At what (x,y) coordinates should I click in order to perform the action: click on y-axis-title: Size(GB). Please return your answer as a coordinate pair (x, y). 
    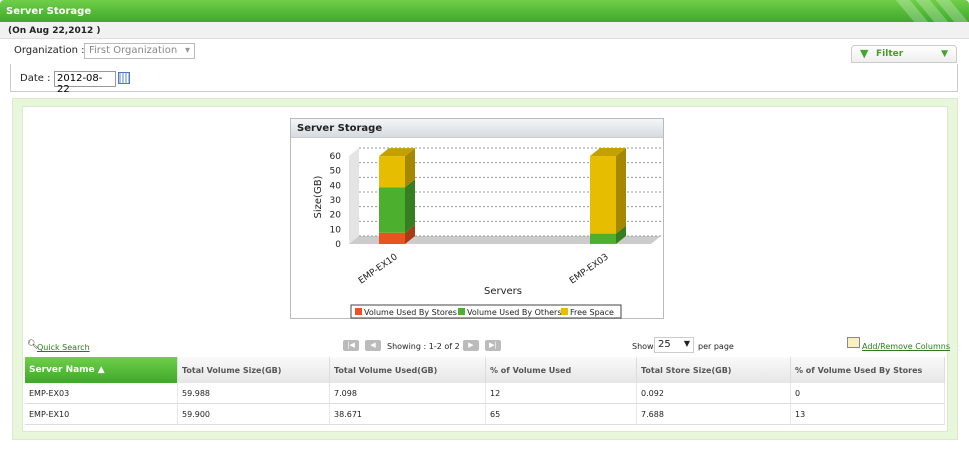
    Looking at the image, I should click on (318, 196).